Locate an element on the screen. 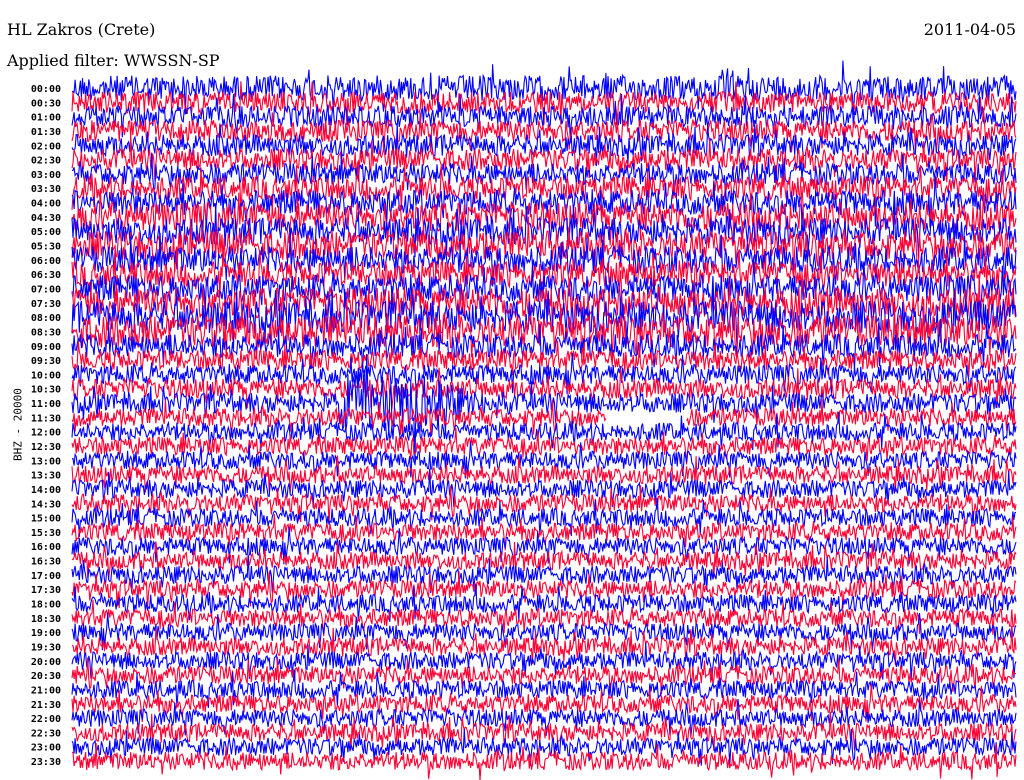 This screenshot has width=1024, height=780. time-tick-label: 08:30 is located at coordinates (46, 332).